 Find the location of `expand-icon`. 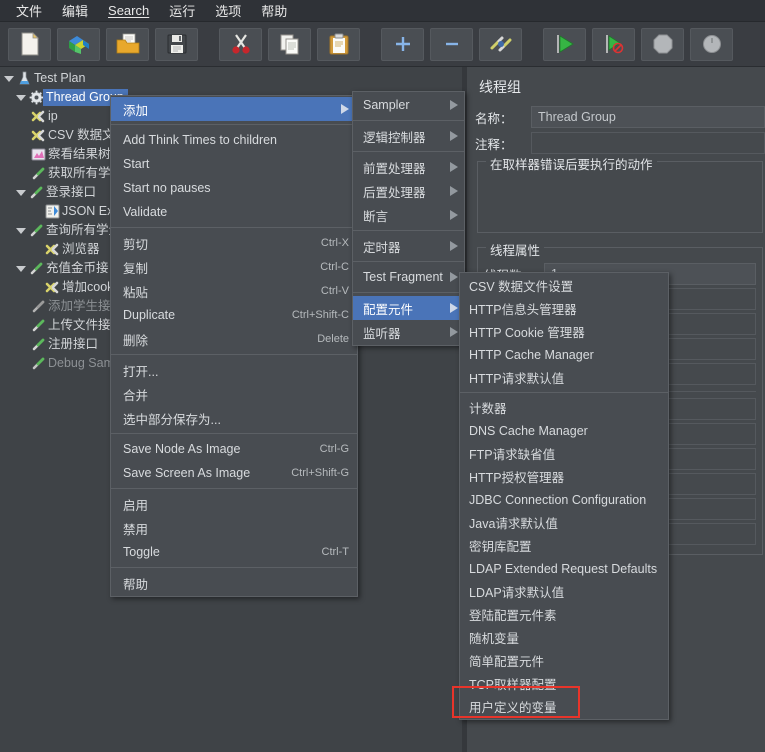

expand-icon is located at coordinates (402, 44).